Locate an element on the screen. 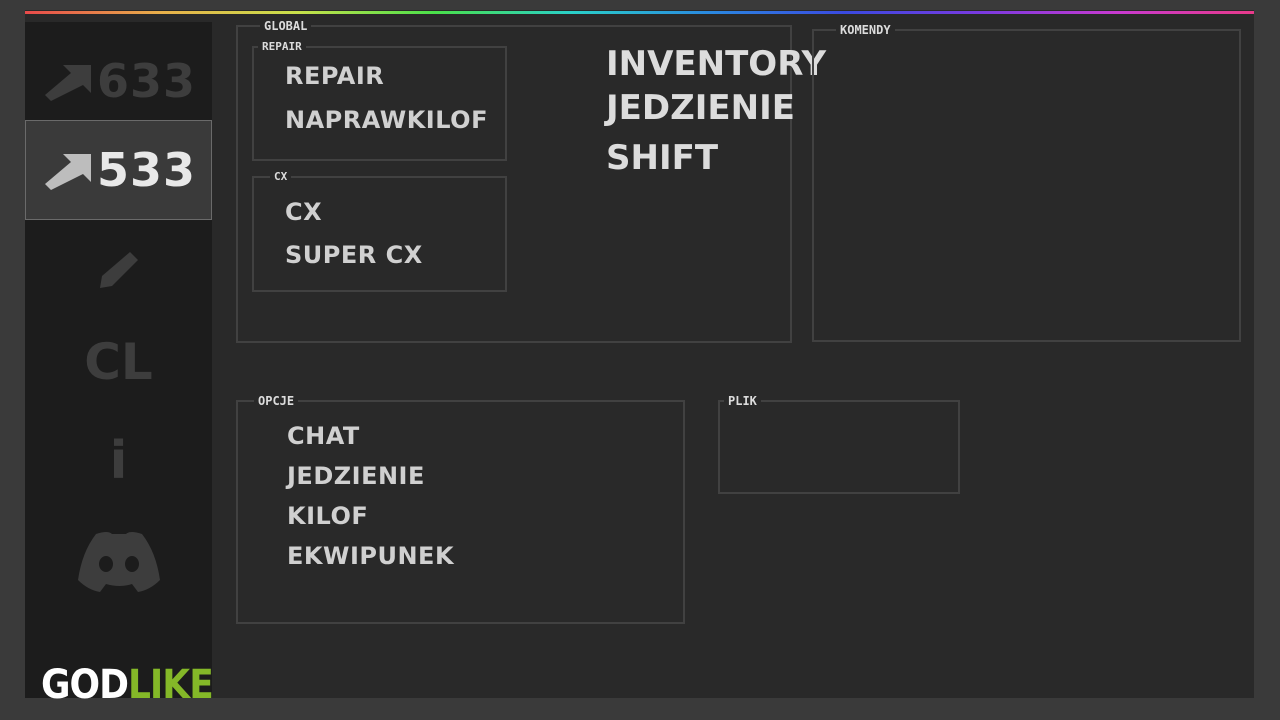 The image size is (1280, 720). pencil-icon is located at coordinates (119, 270).